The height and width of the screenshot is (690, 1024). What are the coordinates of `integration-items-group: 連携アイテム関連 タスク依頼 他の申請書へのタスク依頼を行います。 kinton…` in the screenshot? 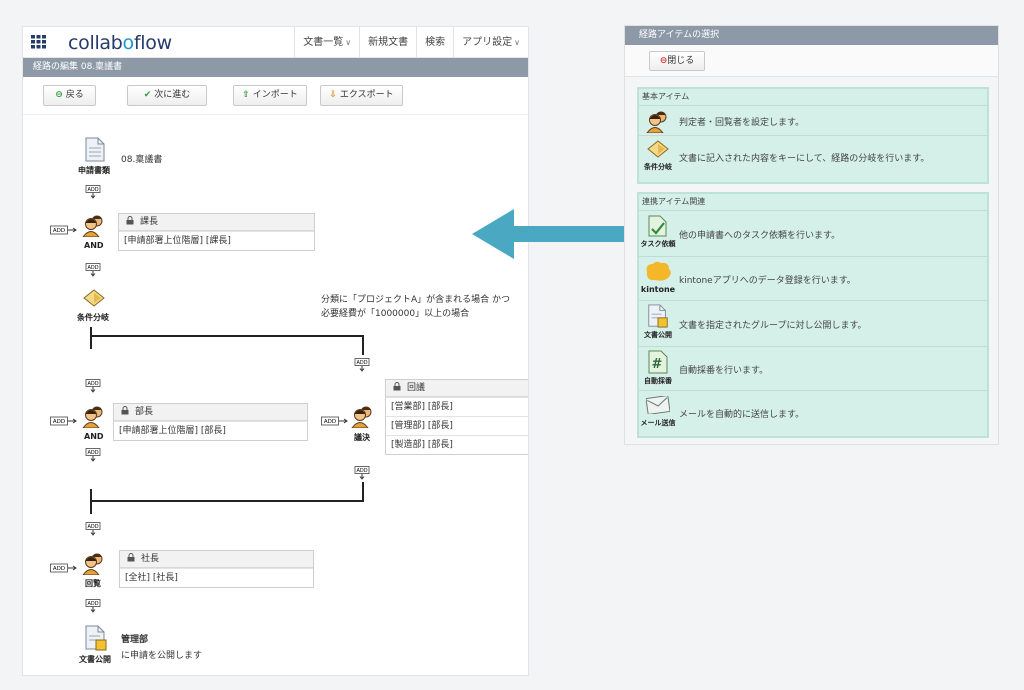 It's located at (813, 315).